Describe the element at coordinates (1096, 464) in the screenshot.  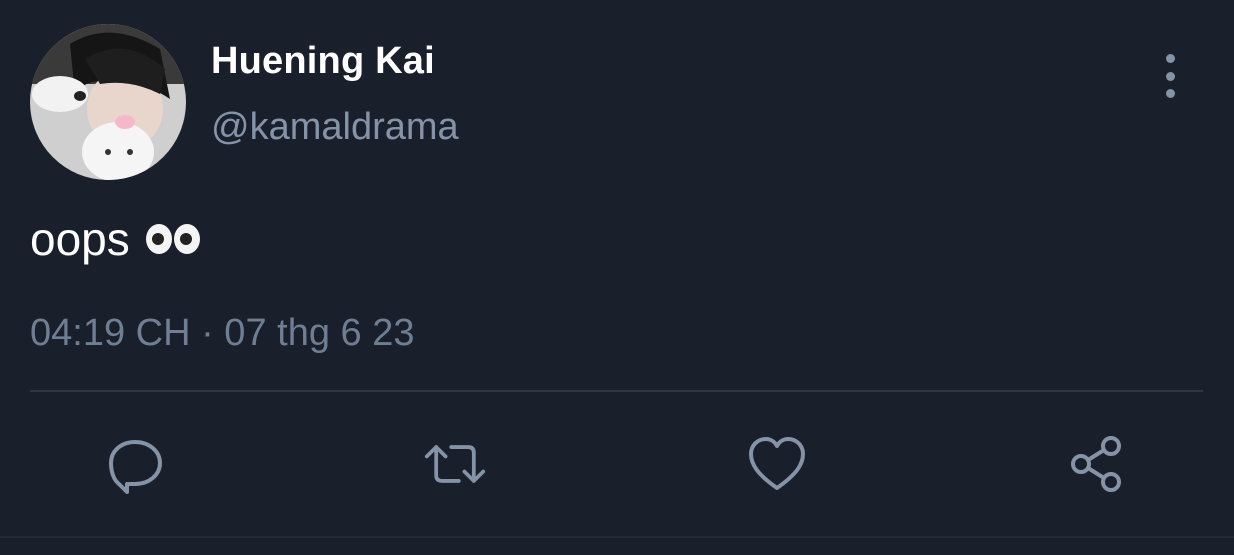
I see `share-icon` at that location.